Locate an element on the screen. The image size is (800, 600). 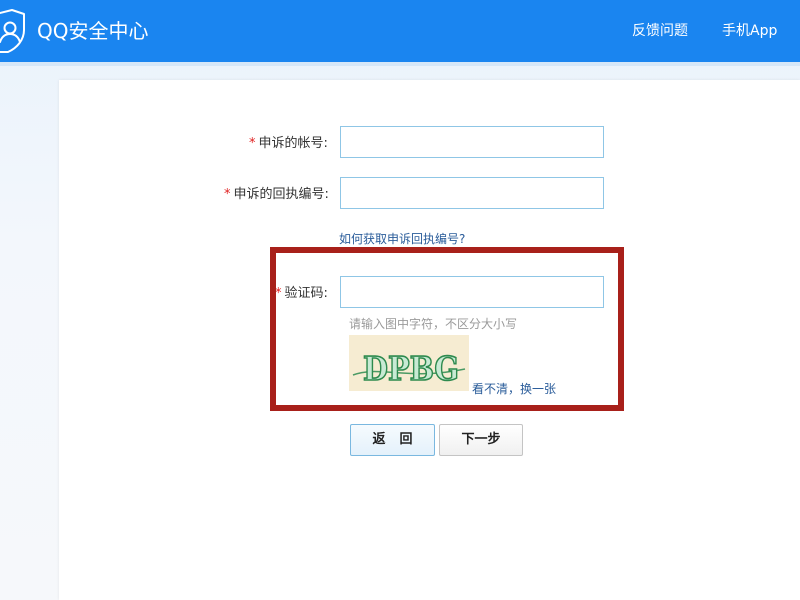
shield-user-icon is located at coordinates (12, 31).